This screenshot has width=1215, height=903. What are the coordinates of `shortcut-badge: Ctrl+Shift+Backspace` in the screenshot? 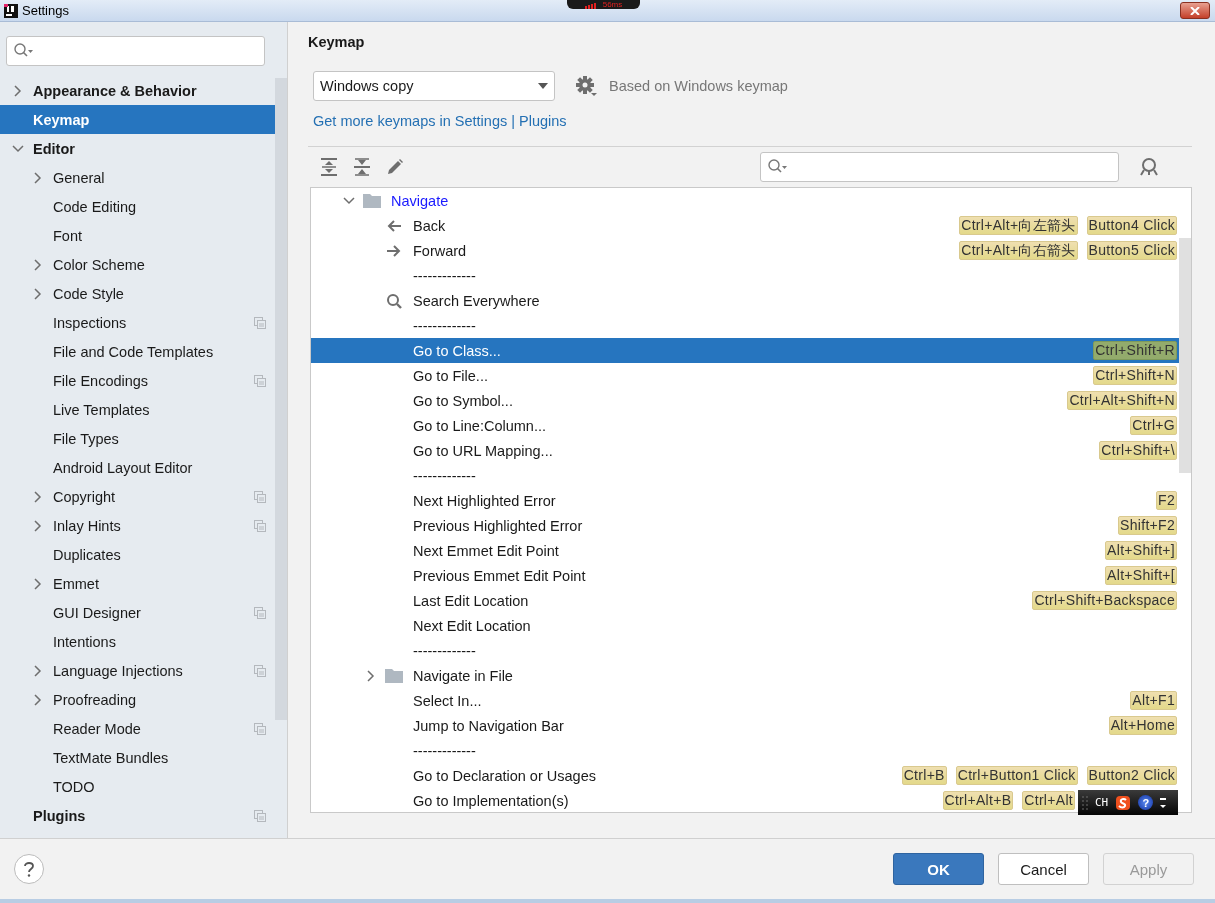 It's located at (1104, 600).